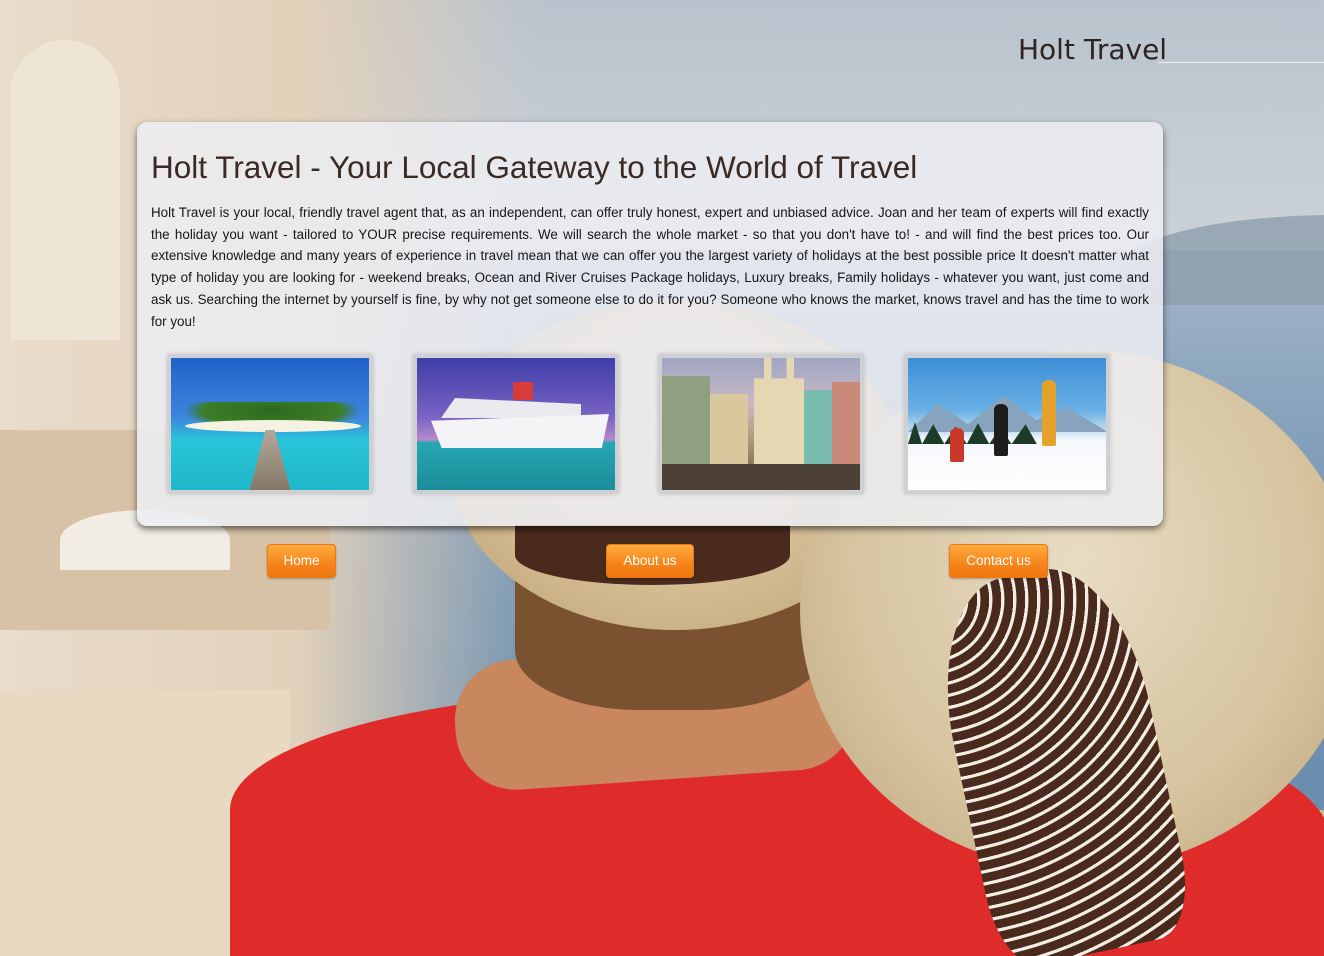  I want to click on background-church, so click(65, 190).